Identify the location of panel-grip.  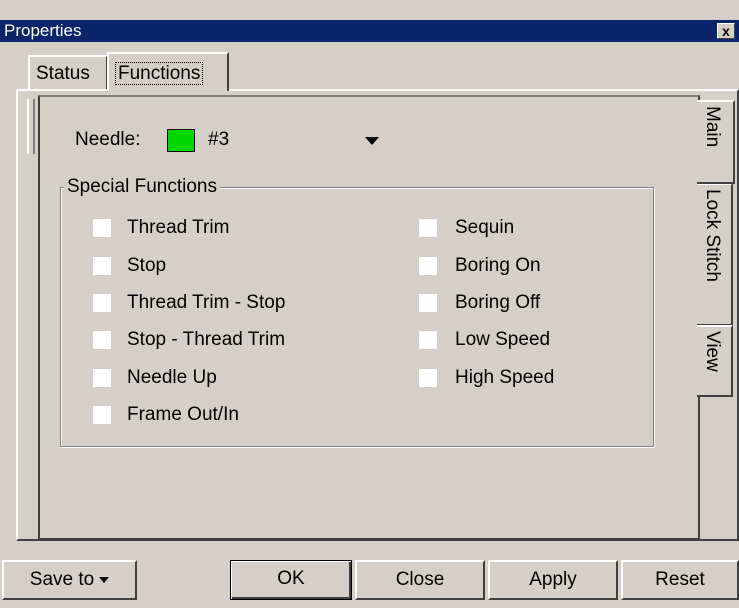
(31, 126).